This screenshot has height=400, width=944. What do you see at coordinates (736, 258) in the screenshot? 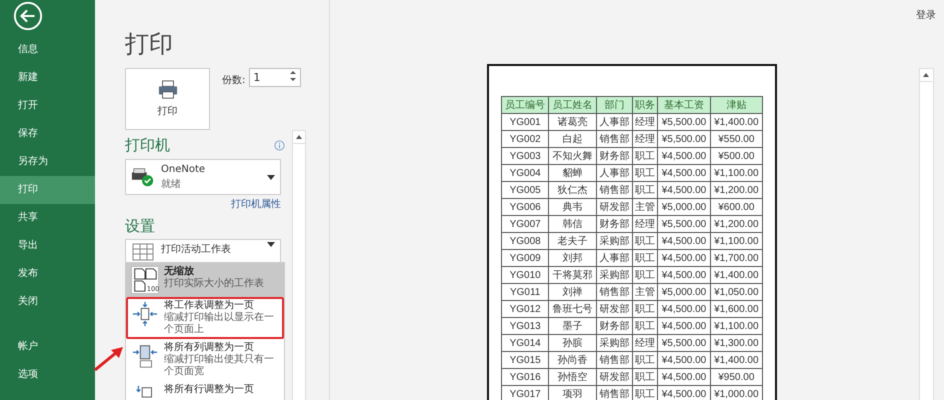
I see `table-cell: ¥1,700.00` at bounding box center [736, 258].